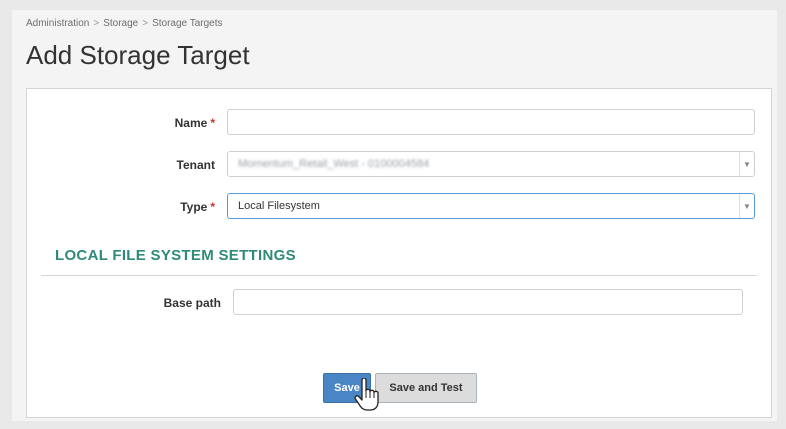 The height and width of the screenshot is (429, 786). I want to click on breadcrumb-link-storage-targets: Storage Targets, so click(187, 23).